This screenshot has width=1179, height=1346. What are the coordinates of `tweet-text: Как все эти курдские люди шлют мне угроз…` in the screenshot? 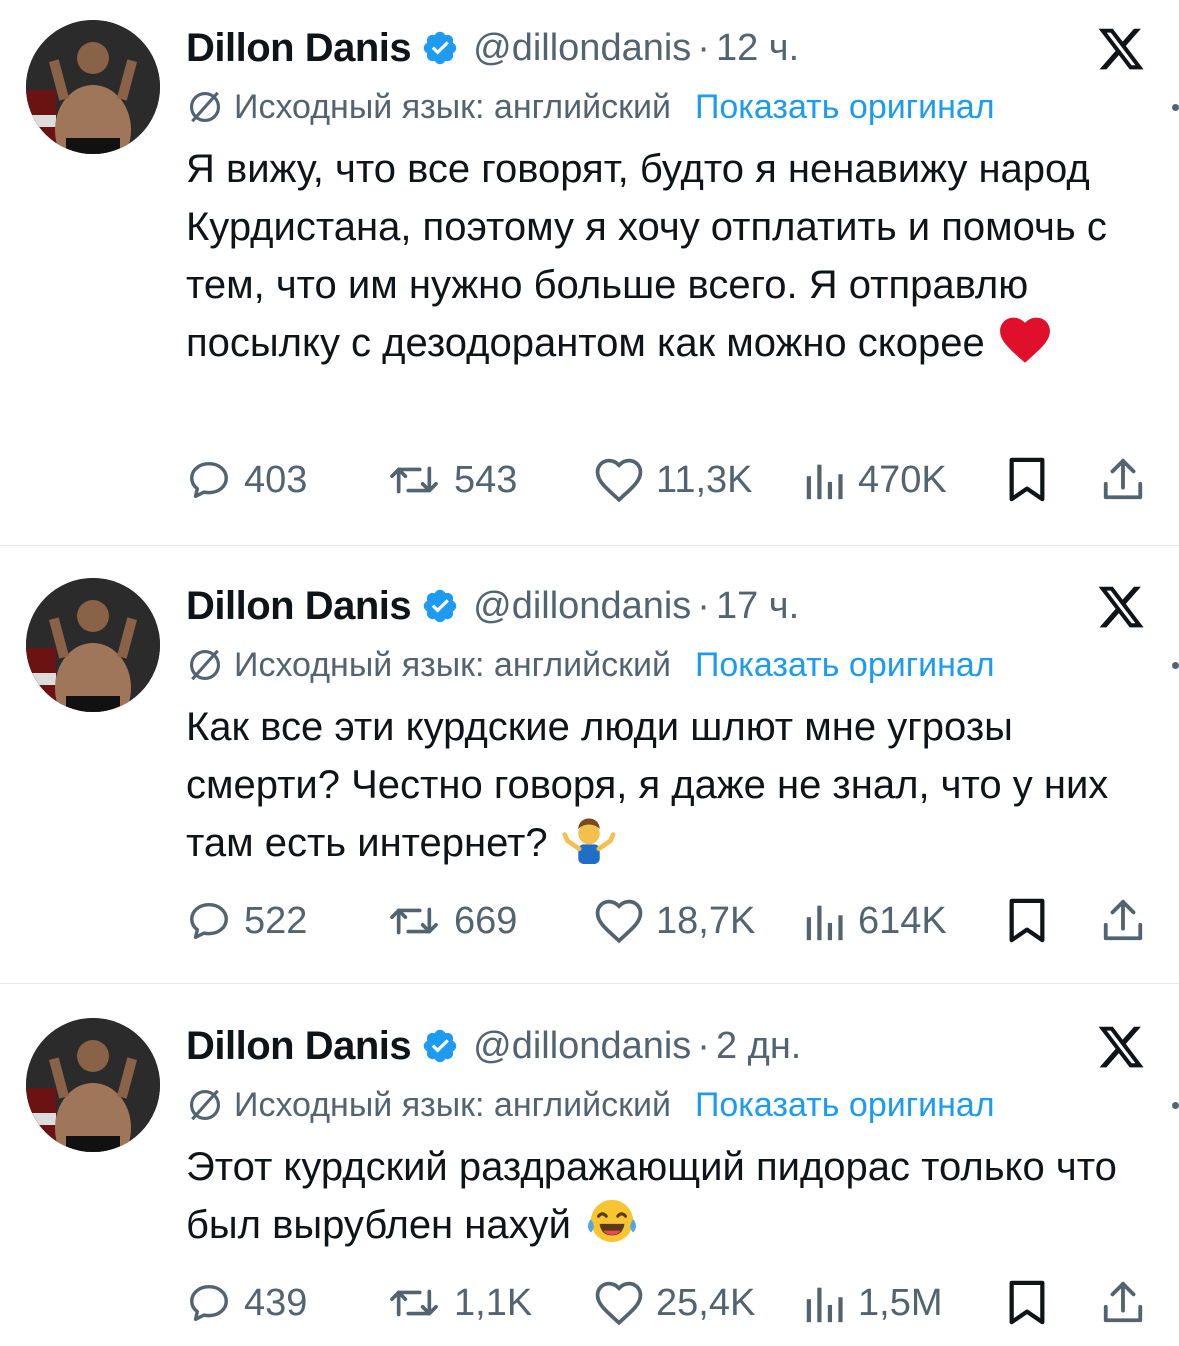 It's located at (676, 789).